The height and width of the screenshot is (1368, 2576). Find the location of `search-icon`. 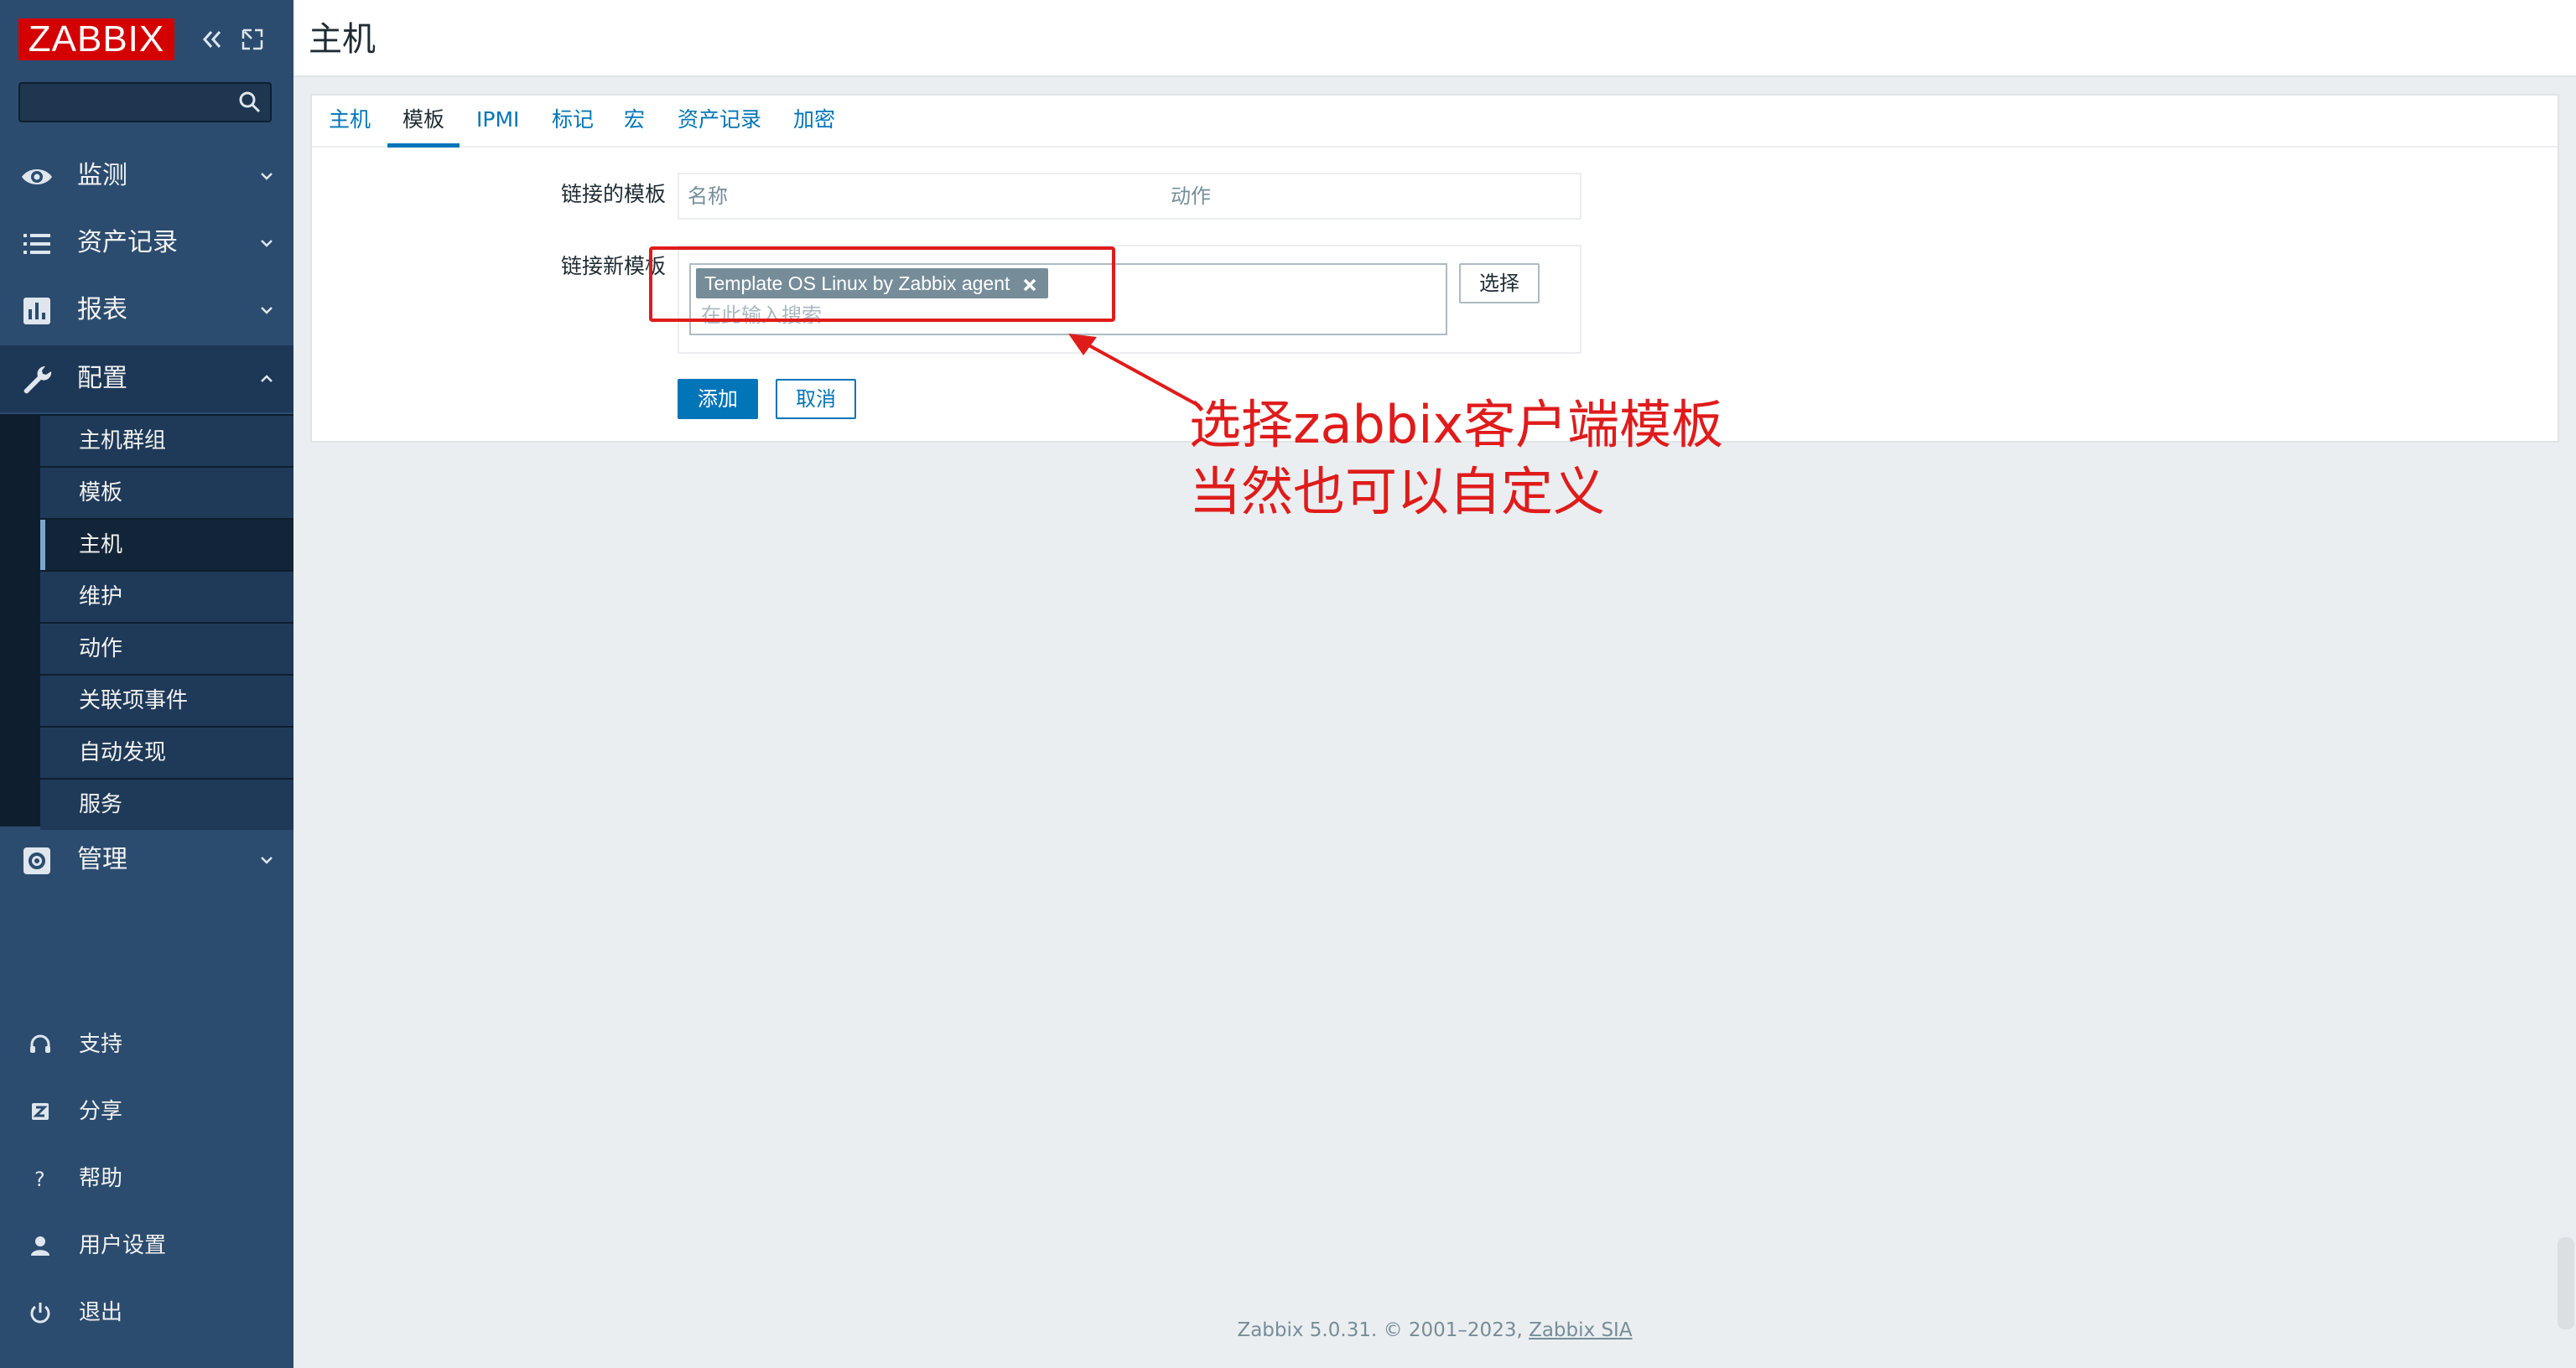

search-icon is located at coordinates (249, 102).